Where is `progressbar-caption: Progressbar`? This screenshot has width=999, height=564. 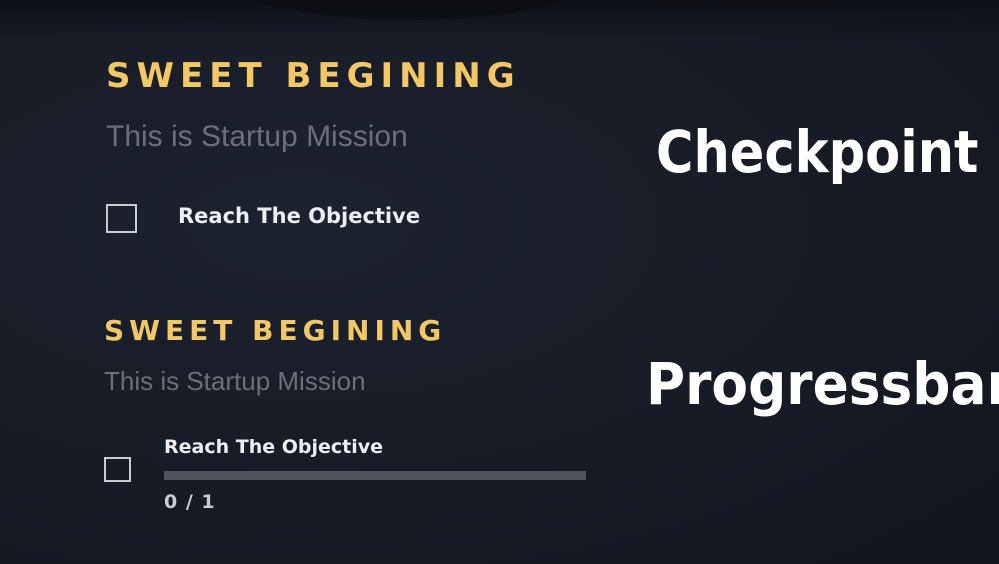 progressbar-caption: Progressbar is located at coordinates (822, 384).